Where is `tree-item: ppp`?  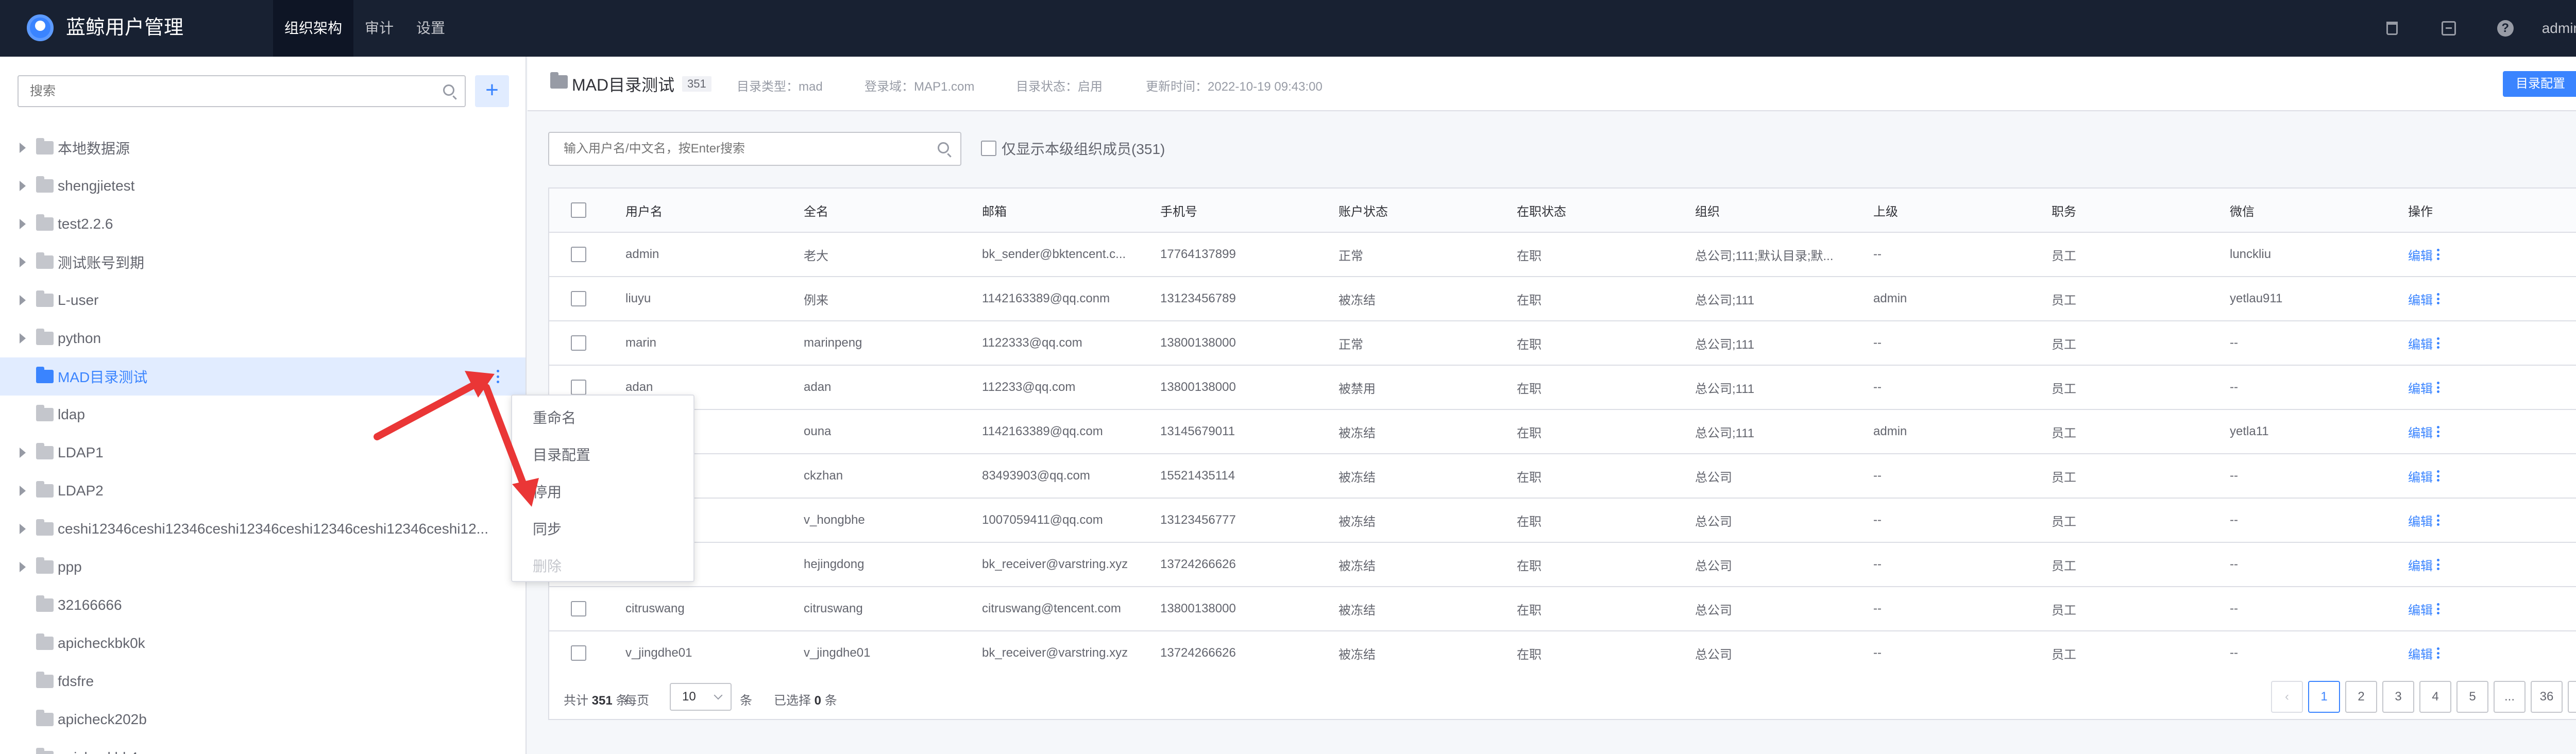
tree-item: ppp is located at coordinates (263, 567).